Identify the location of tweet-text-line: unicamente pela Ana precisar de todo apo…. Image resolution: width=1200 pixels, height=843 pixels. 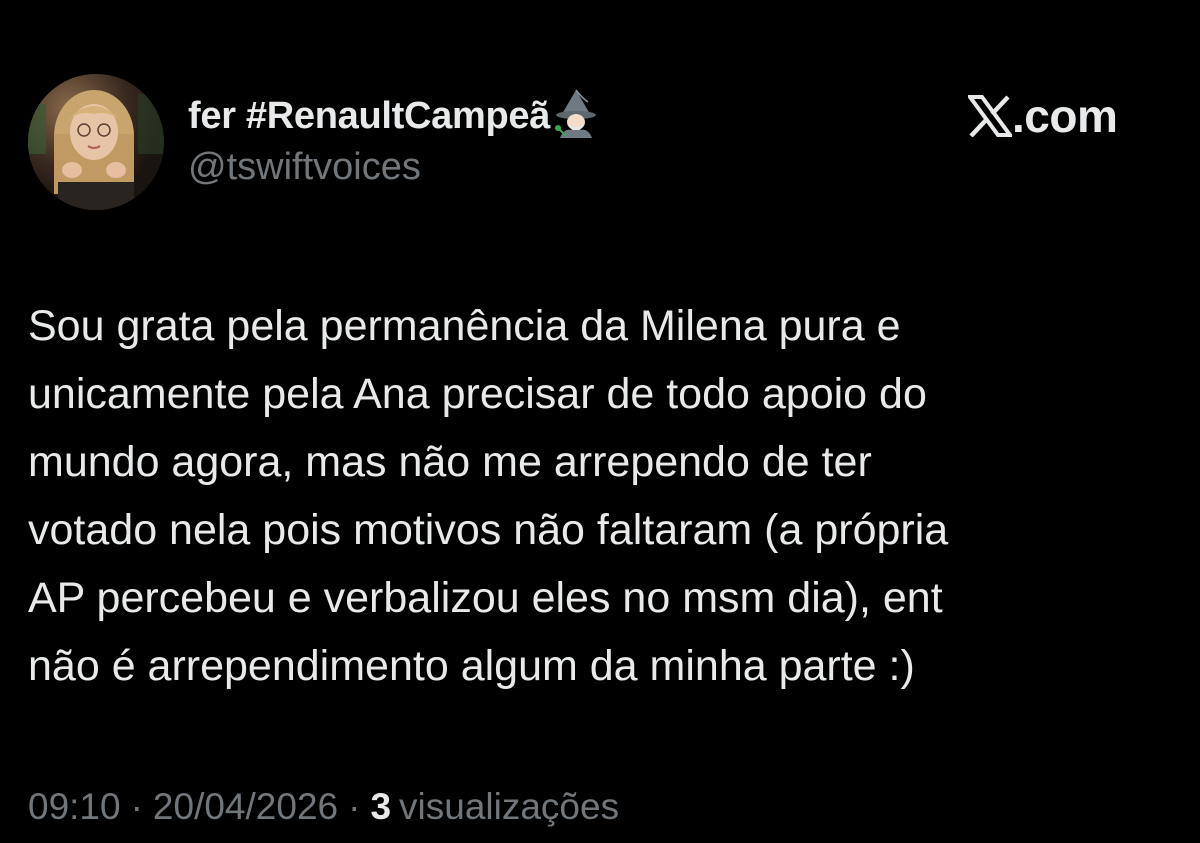
(477, 394).